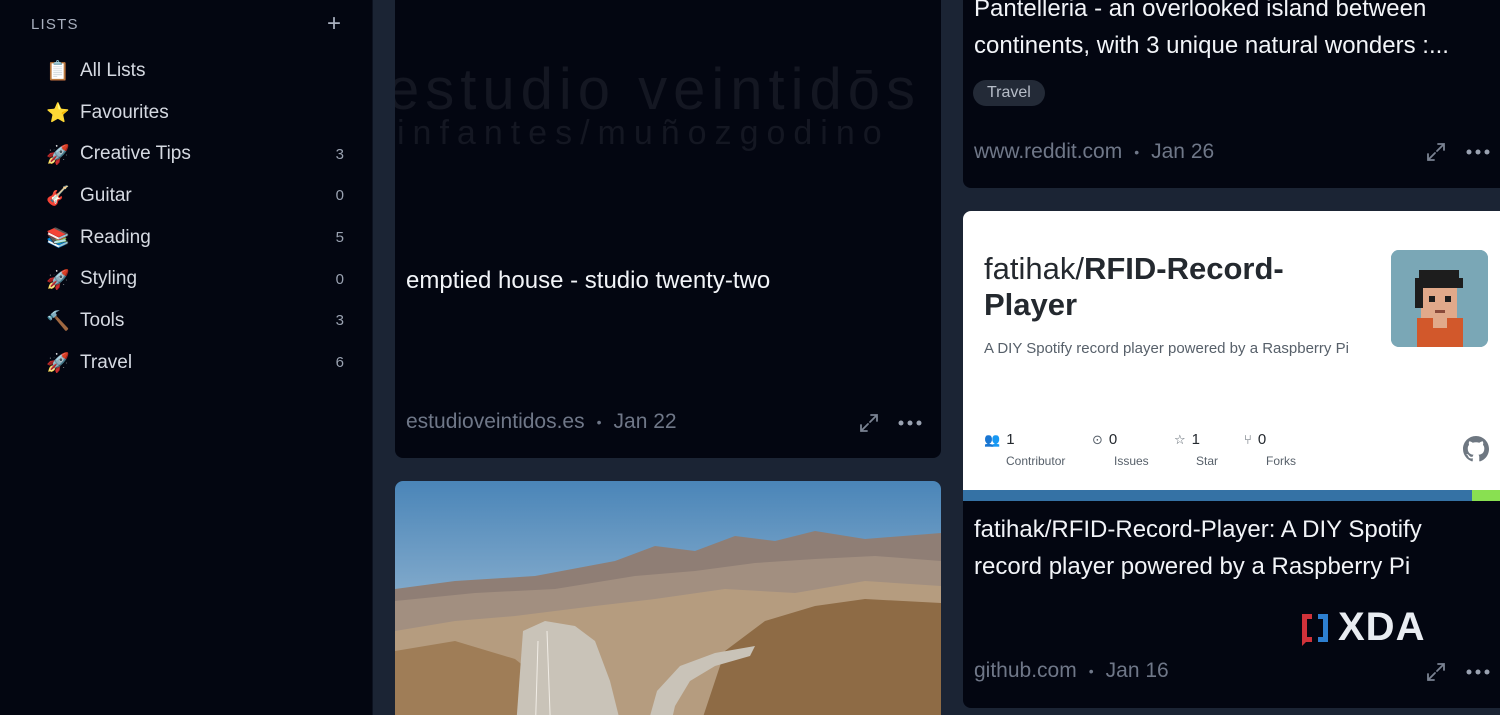 The width and height of the screenshot is (1500, 715). I want to click on plus-icon: +, so click(334, 24).